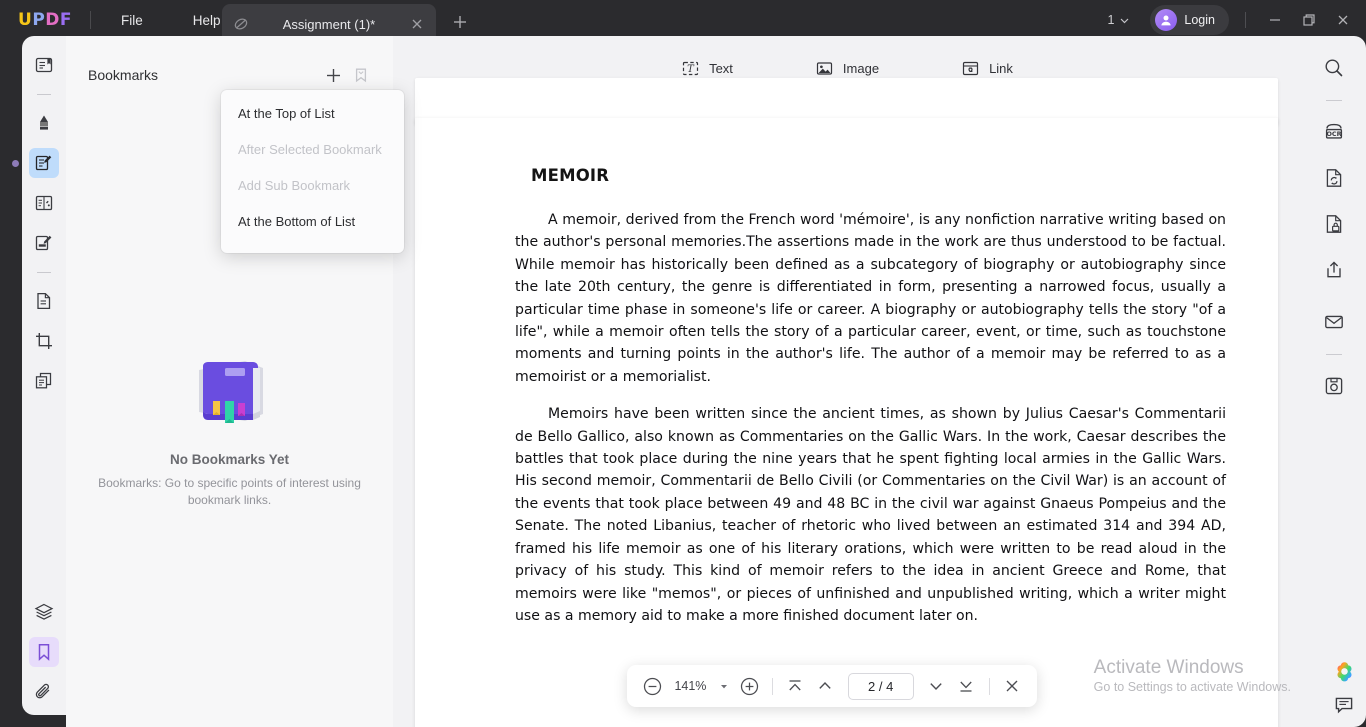  Describe the element at coordinates (312, 113) in the screenshot. I see `menu-item-at-top-of-list: At the Top of List` at that location.